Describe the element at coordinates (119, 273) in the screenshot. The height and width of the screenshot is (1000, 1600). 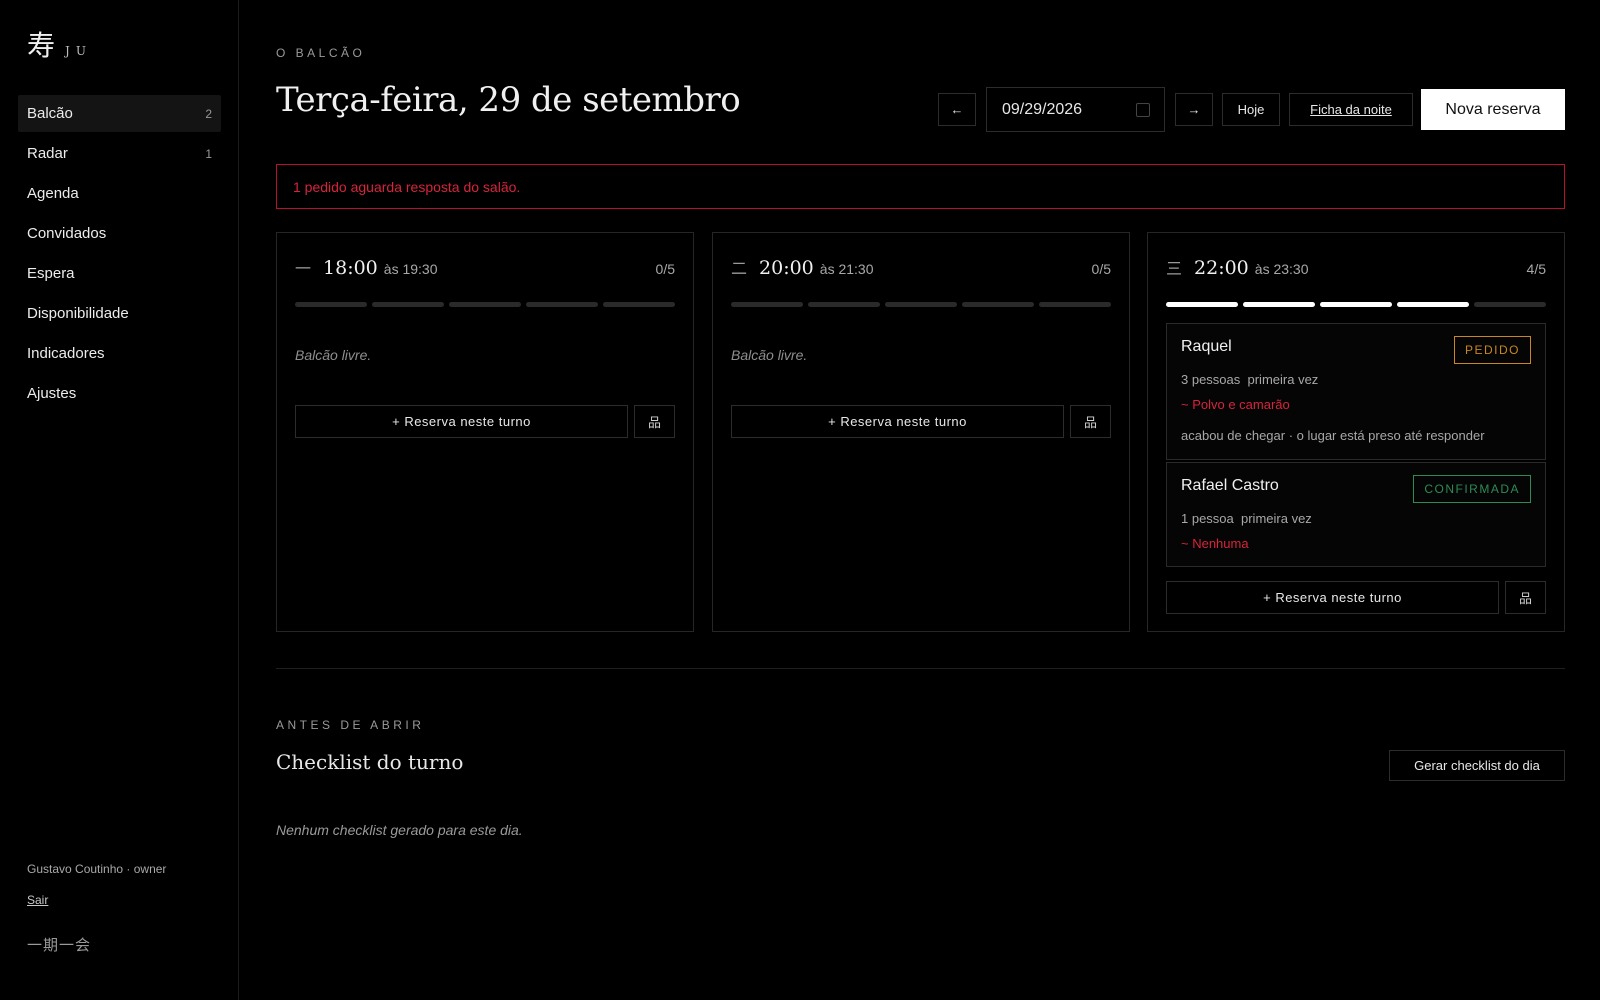
I see `sidebar-item-espera: Espera` at that location.